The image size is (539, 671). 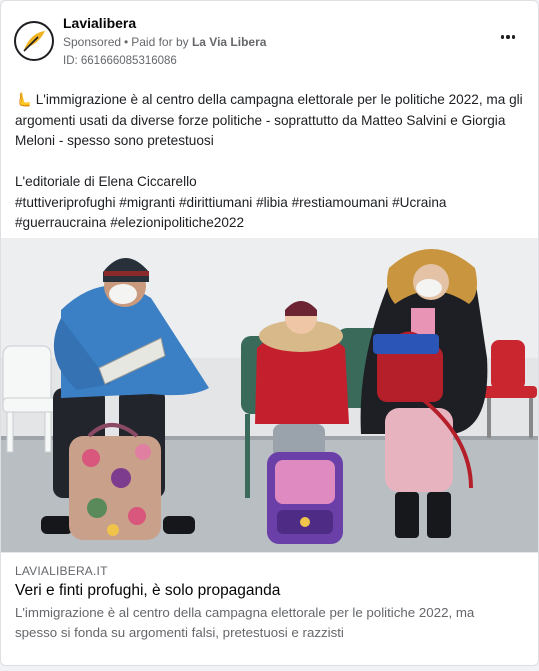 I want to click on page-avatar, so click(x=34, y=41).